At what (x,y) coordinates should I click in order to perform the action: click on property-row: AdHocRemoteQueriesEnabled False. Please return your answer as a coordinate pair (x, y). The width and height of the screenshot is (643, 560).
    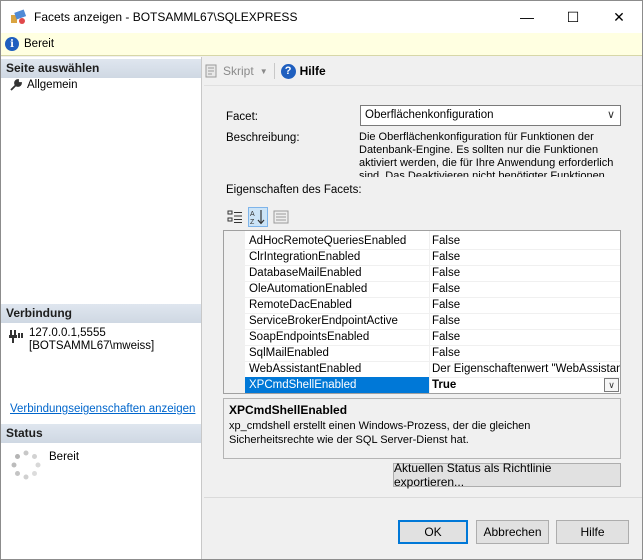
    Looking at the image, I should click on (422, 241).